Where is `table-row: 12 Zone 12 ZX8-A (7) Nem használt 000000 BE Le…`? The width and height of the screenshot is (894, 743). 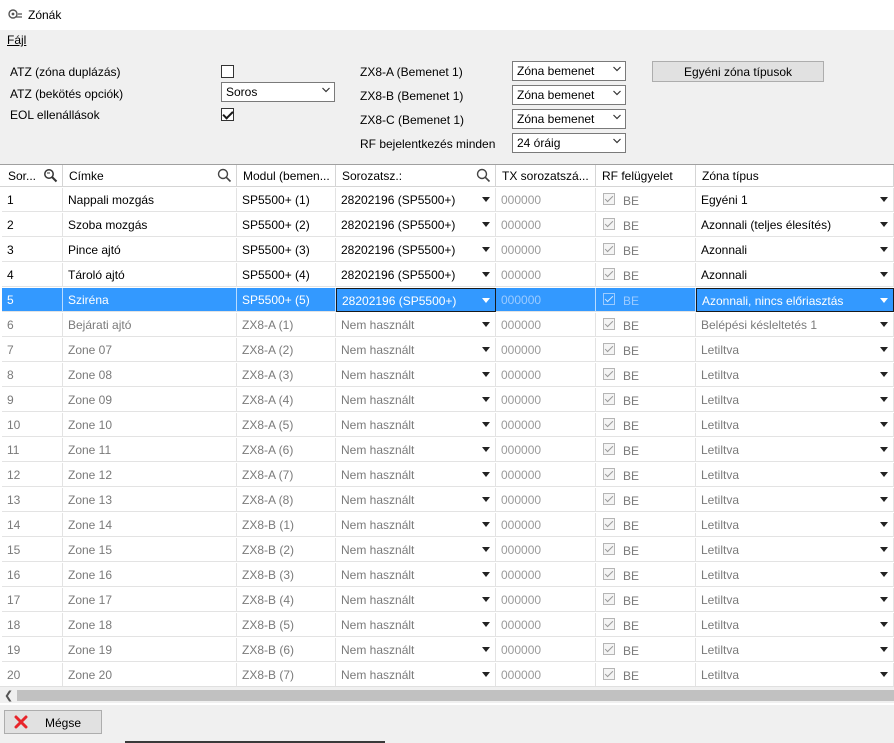 table-row: 12 Zone 12 ZX8-A (7) Nem használt 000000 BE Le… is located at coordinates (447, 474).